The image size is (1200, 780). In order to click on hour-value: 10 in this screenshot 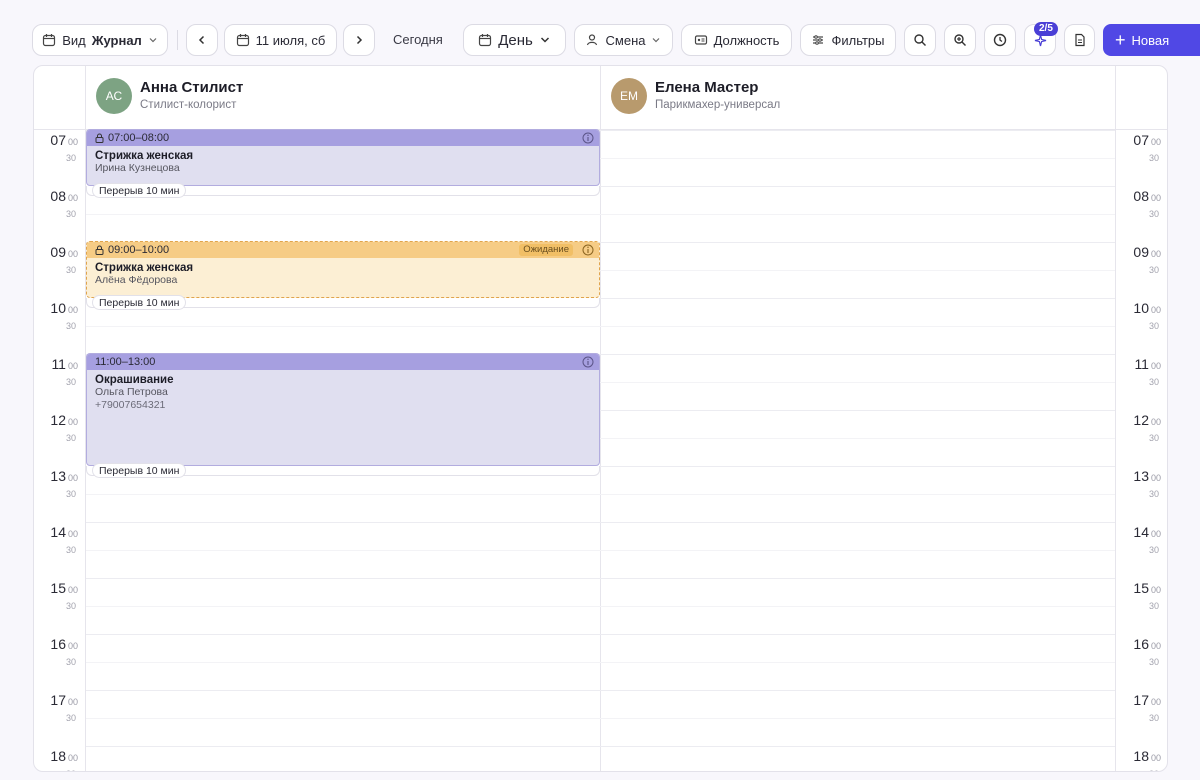, I will do `click(1141, 308)`.